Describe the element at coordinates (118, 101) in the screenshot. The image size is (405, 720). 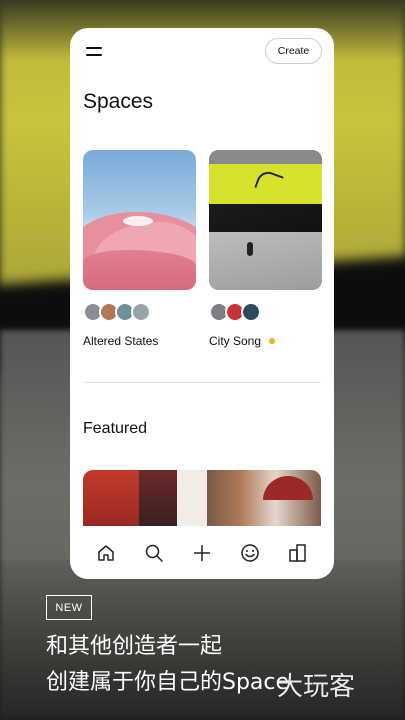
I see `page-title: Spaces` at that location.